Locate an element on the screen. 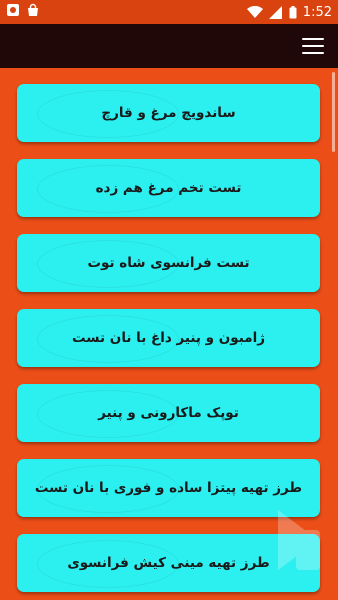 Image resolution: width=338 pixels, height=600 pixels. watermark-logo-icon is located at coordinates (299, 540).